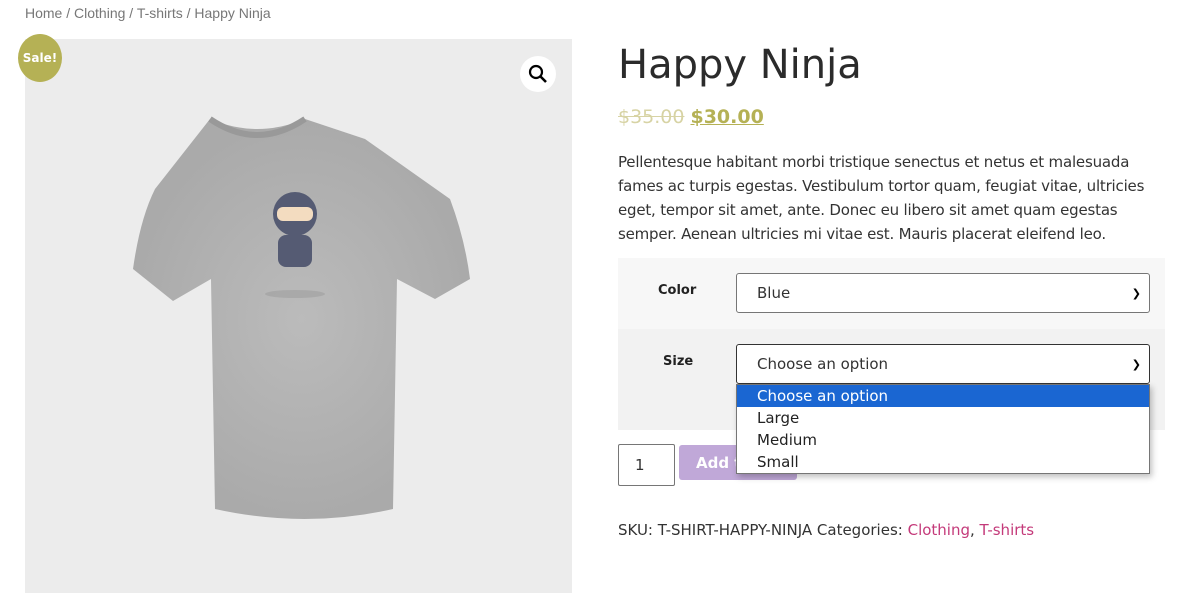 The image size is (1185, 593). What do you see at coordinates (678, 361) in the screenshot?
I see `size-label: Size` at bounding box center [678, 361].